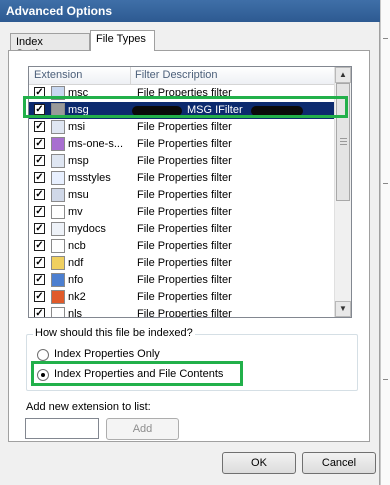 The image size is (390, 485). I want to click on add-button: Add, so click(142, 429).